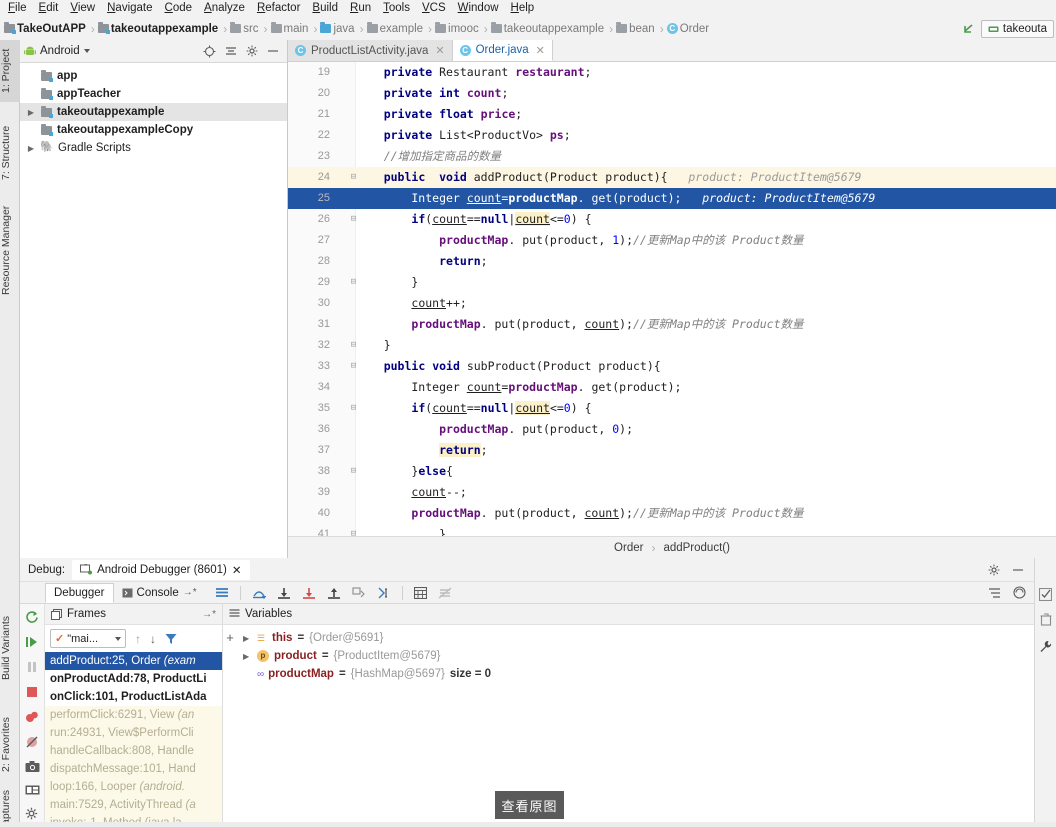  Describe the element at coordinates (10, 250) in the screenshot. I see `tool-button-resource-manager: Resource Manager` at that location.